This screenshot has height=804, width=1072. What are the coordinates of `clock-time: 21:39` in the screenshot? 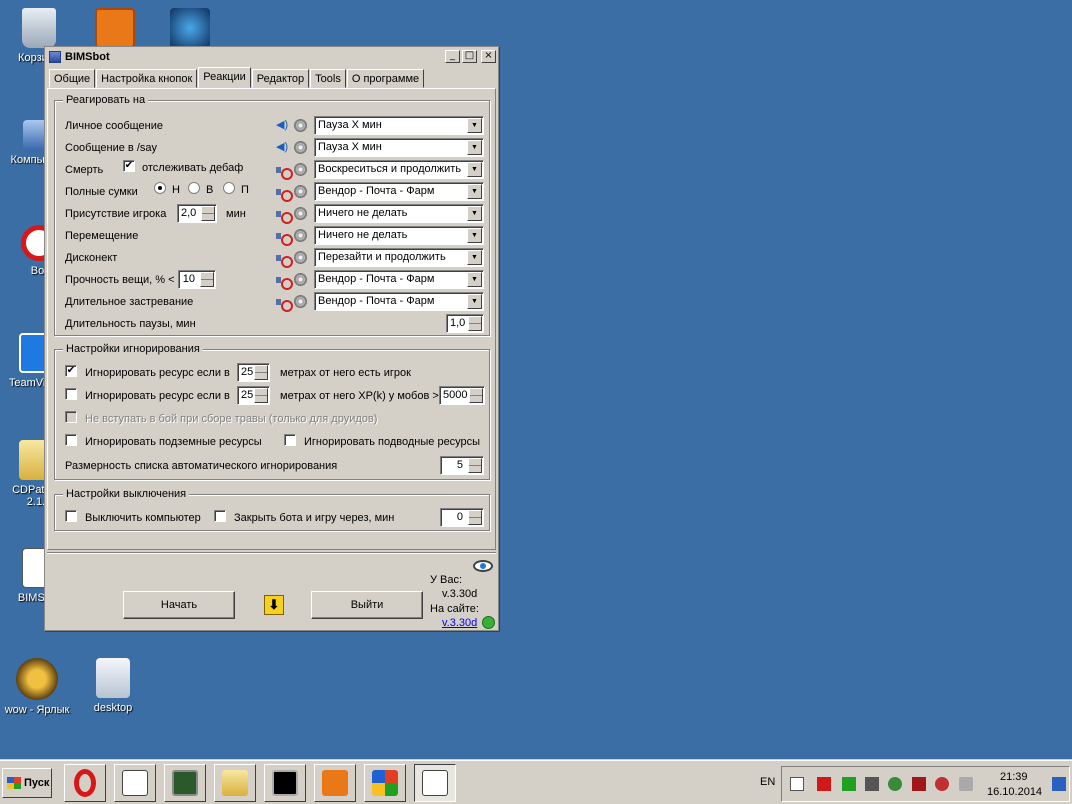 It's located at (1014, 777).